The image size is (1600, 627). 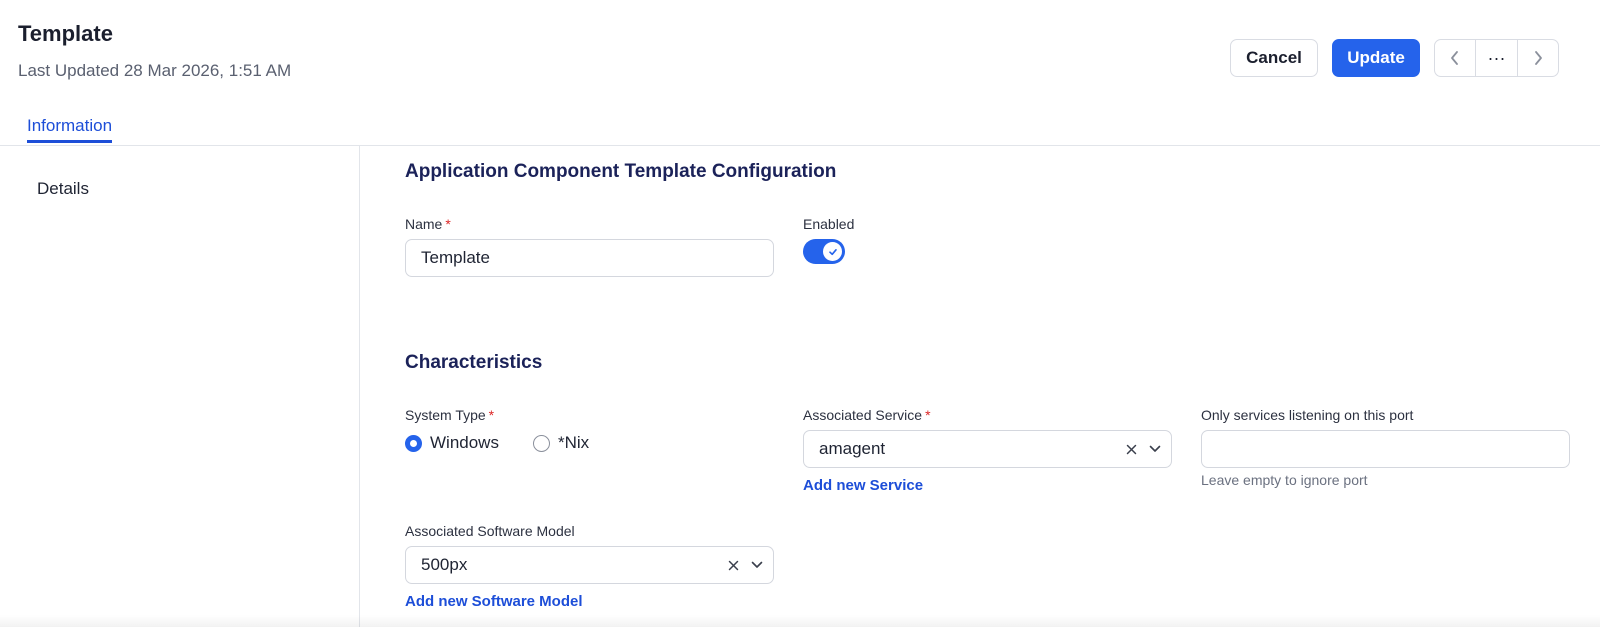 What do you see at coordinates (455, 257) in the screenshot?
I see `name-input-value: Template` at bounding box center [455, 257].